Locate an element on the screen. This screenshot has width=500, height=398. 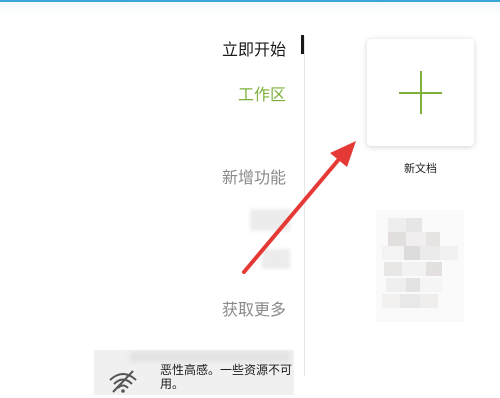
annotation-arrow is located at coordinates (299, 207).